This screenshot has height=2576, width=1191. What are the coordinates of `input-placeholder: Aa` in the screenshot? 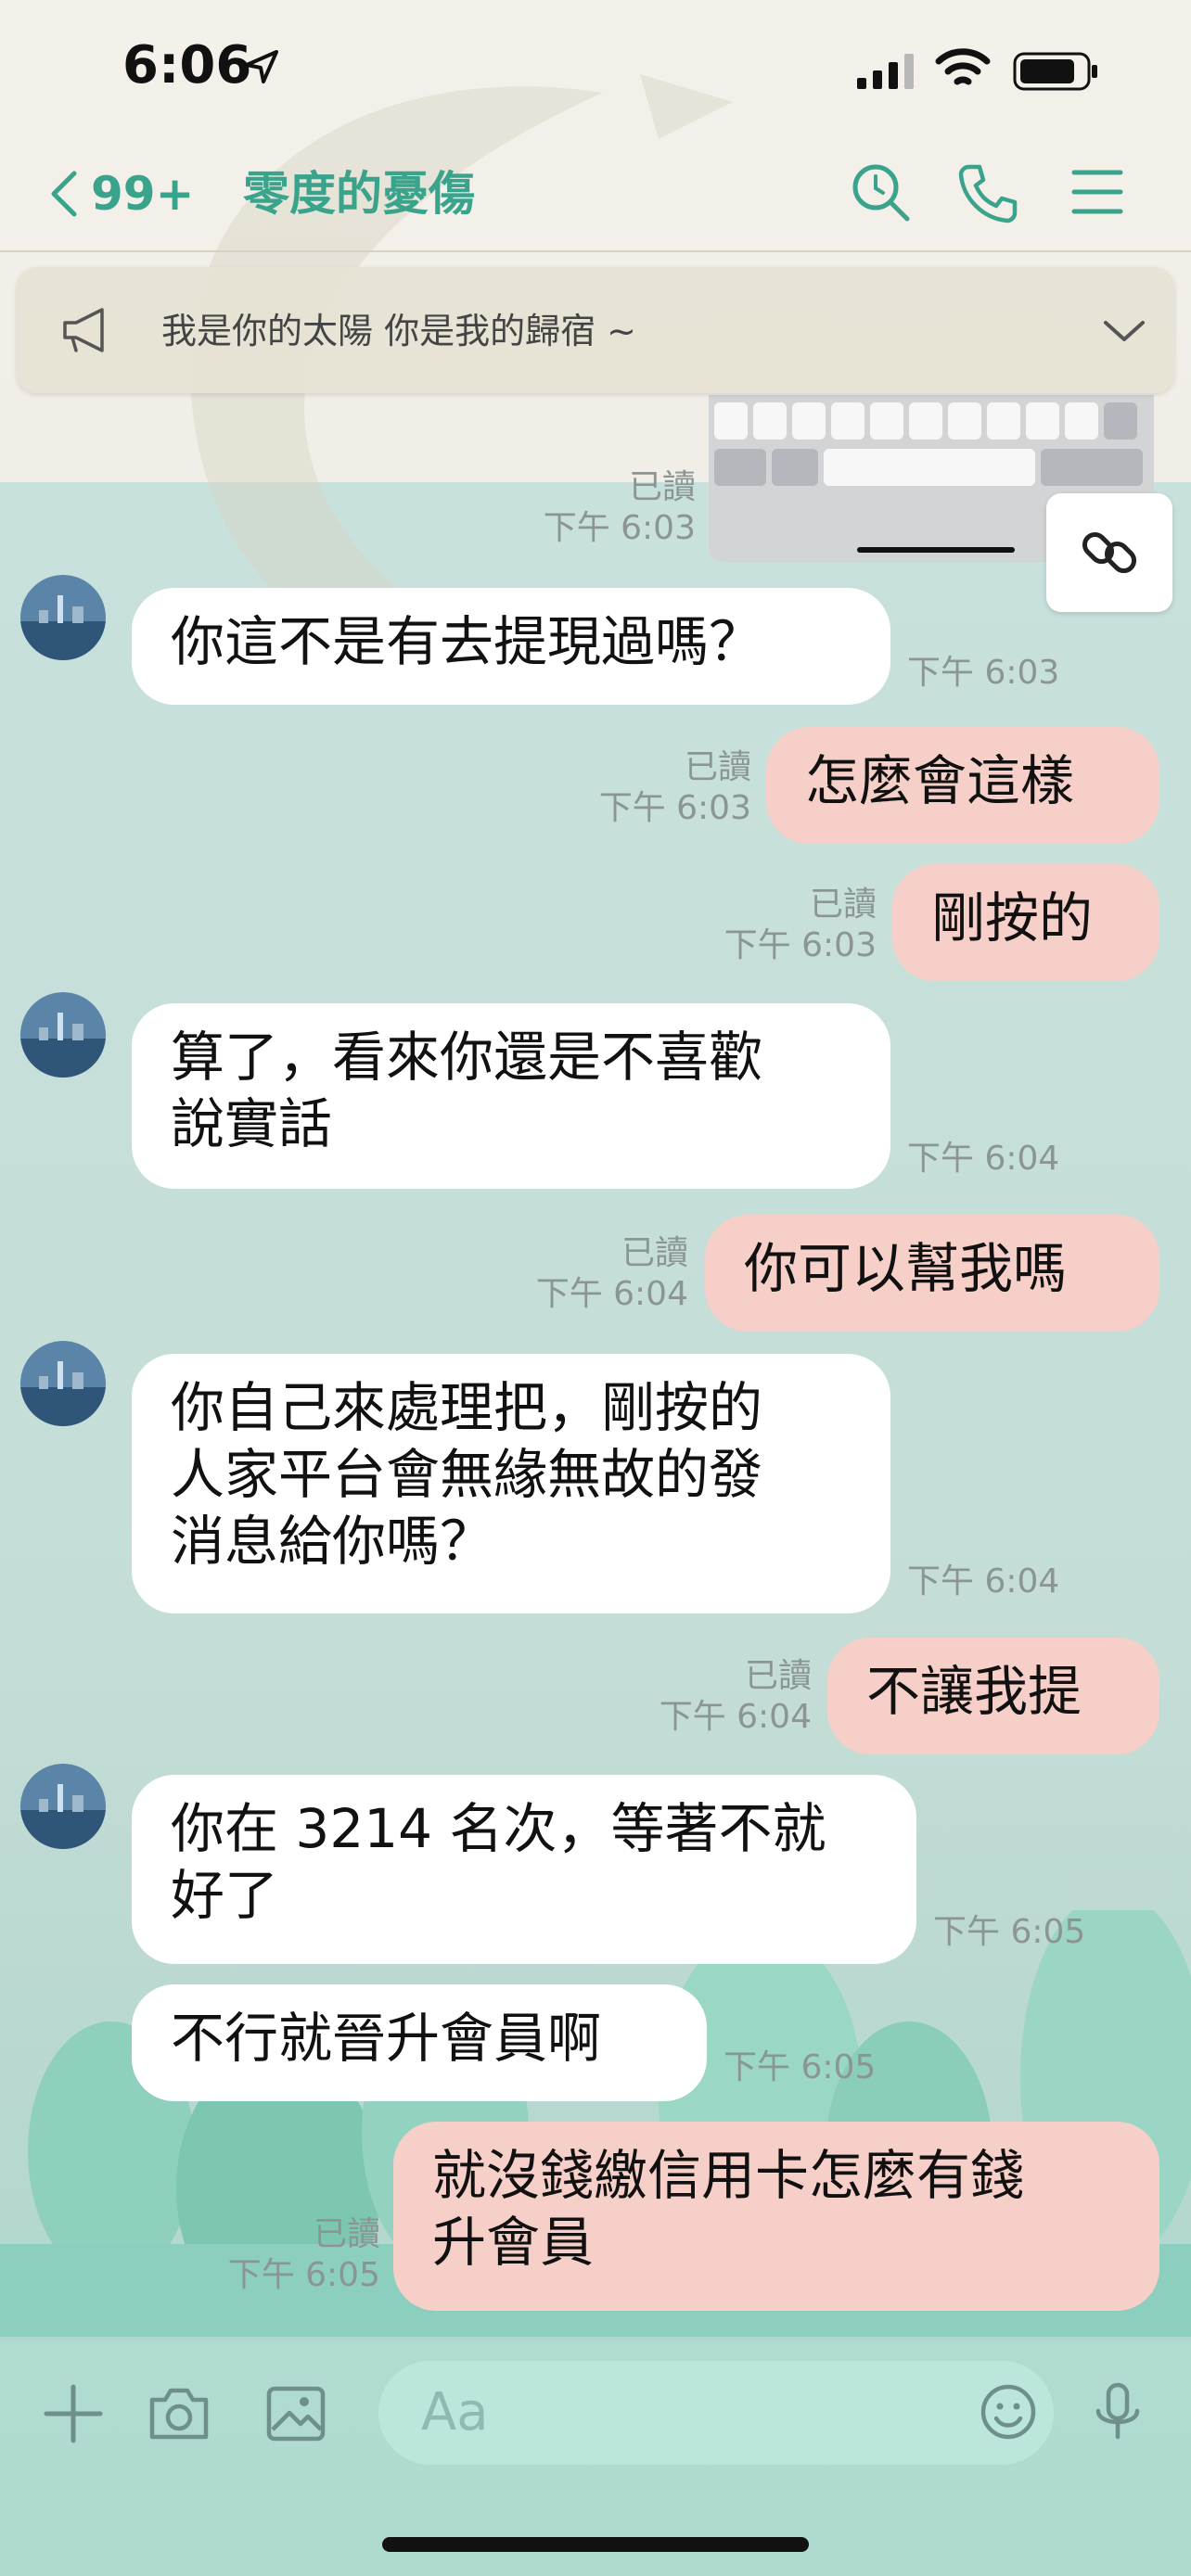 It's located at (455, 2412).